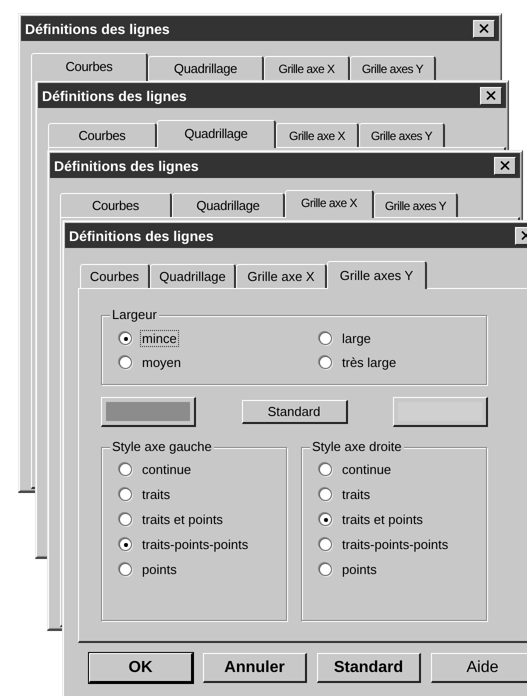  What do you see at coordinates (255, 668) in the screenshot?
I see `dialog-button: Annuler` at bounding box center [255, 668].